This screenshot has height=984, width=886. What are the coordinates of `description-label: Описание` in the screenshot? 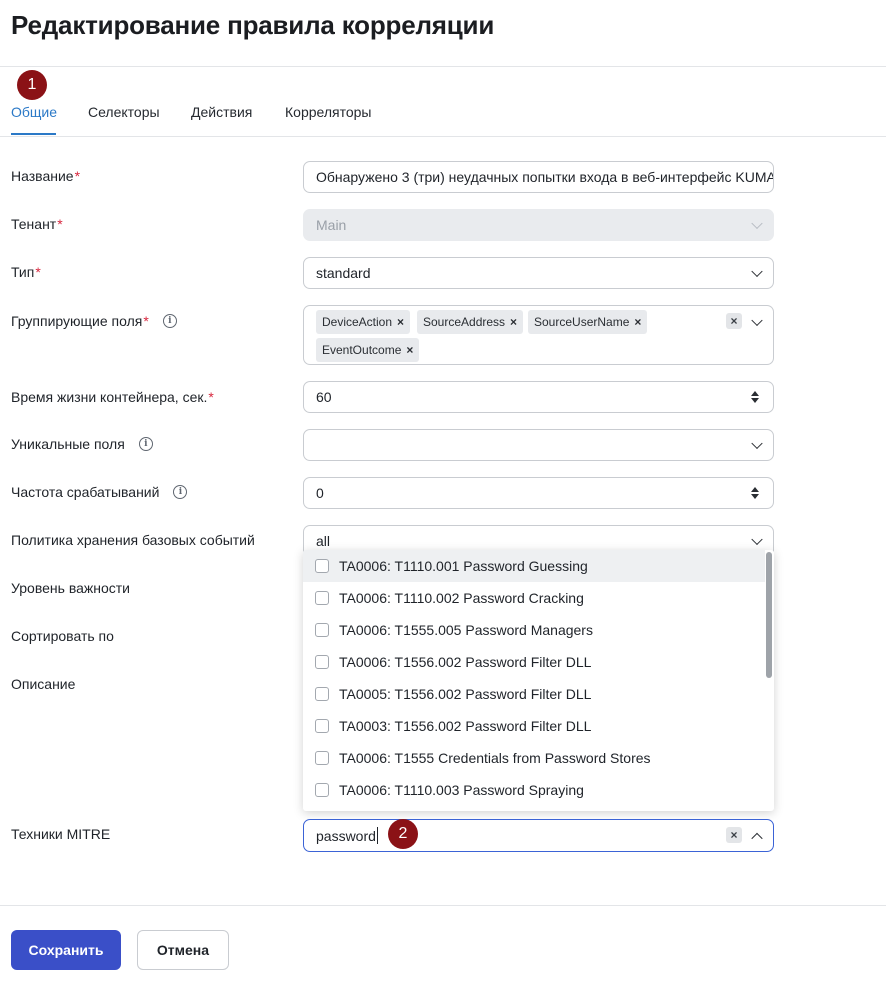 It's located at (43, 684).